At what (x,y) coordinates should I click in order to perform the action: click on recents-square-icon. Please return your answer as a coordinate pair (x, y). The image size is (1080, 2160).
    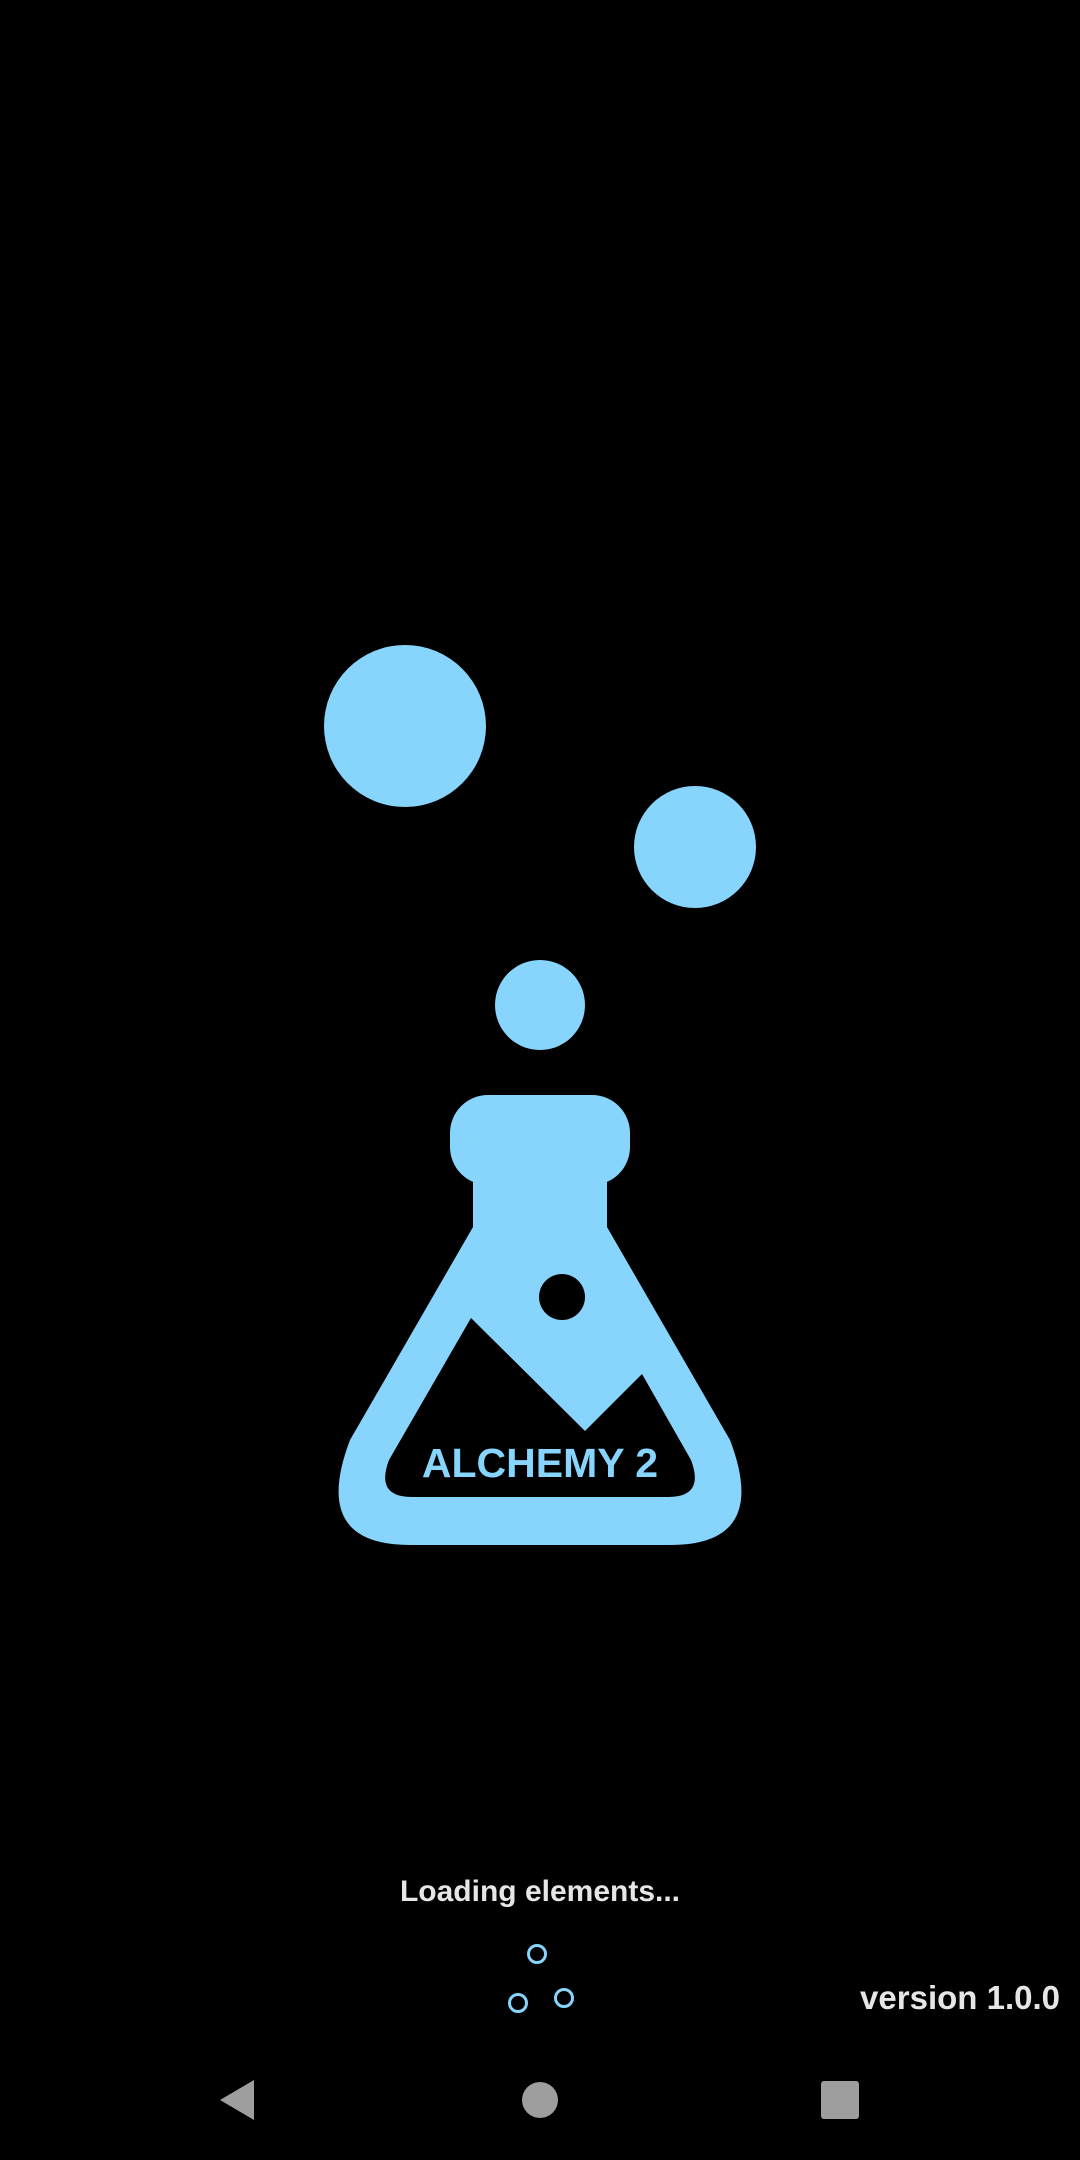
    Looking at the image, I should click on (840, 2100).